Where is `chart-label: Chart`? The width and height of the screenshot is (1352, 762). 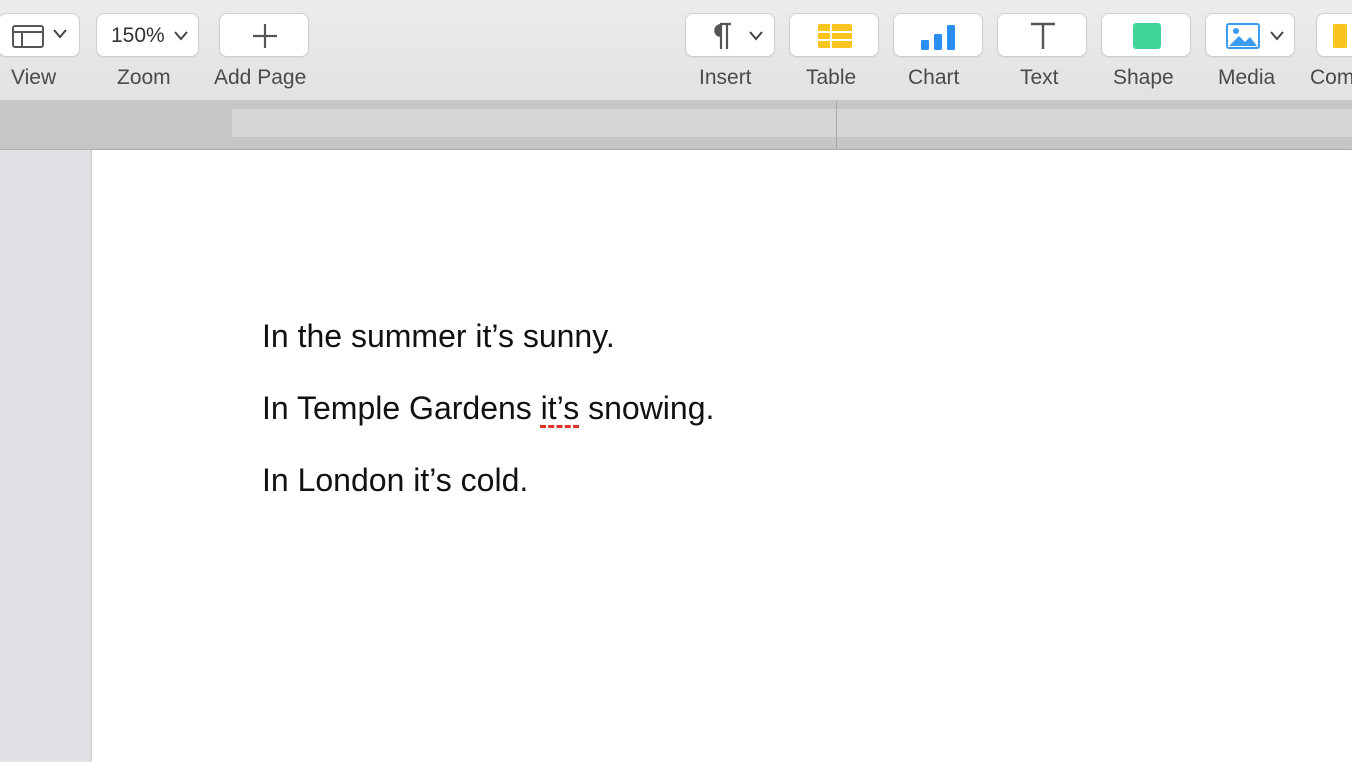 chart-label: Chart is located at coordinates (934, 77).